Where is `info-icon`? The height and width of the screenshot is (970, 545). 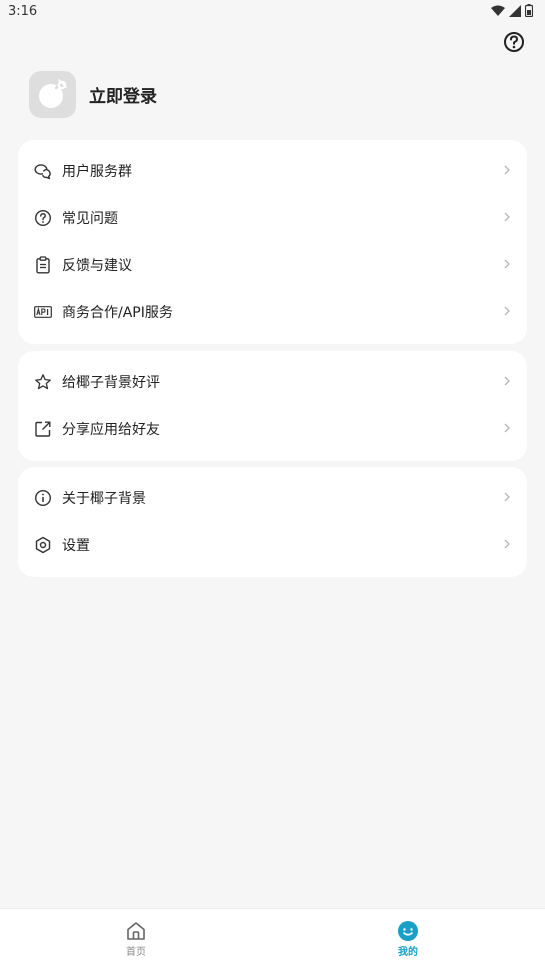 info-icon is located at coordinates (43, 498).